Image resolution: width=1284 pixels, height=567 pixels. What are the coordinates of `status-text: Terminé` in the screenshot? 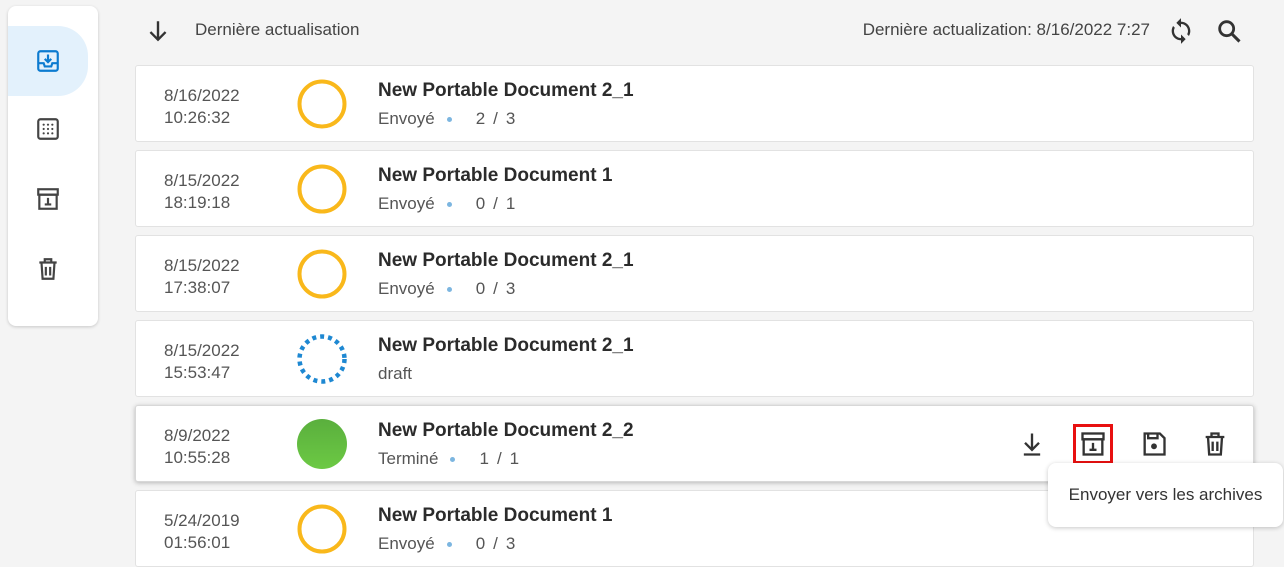 It's located at (408, 458).